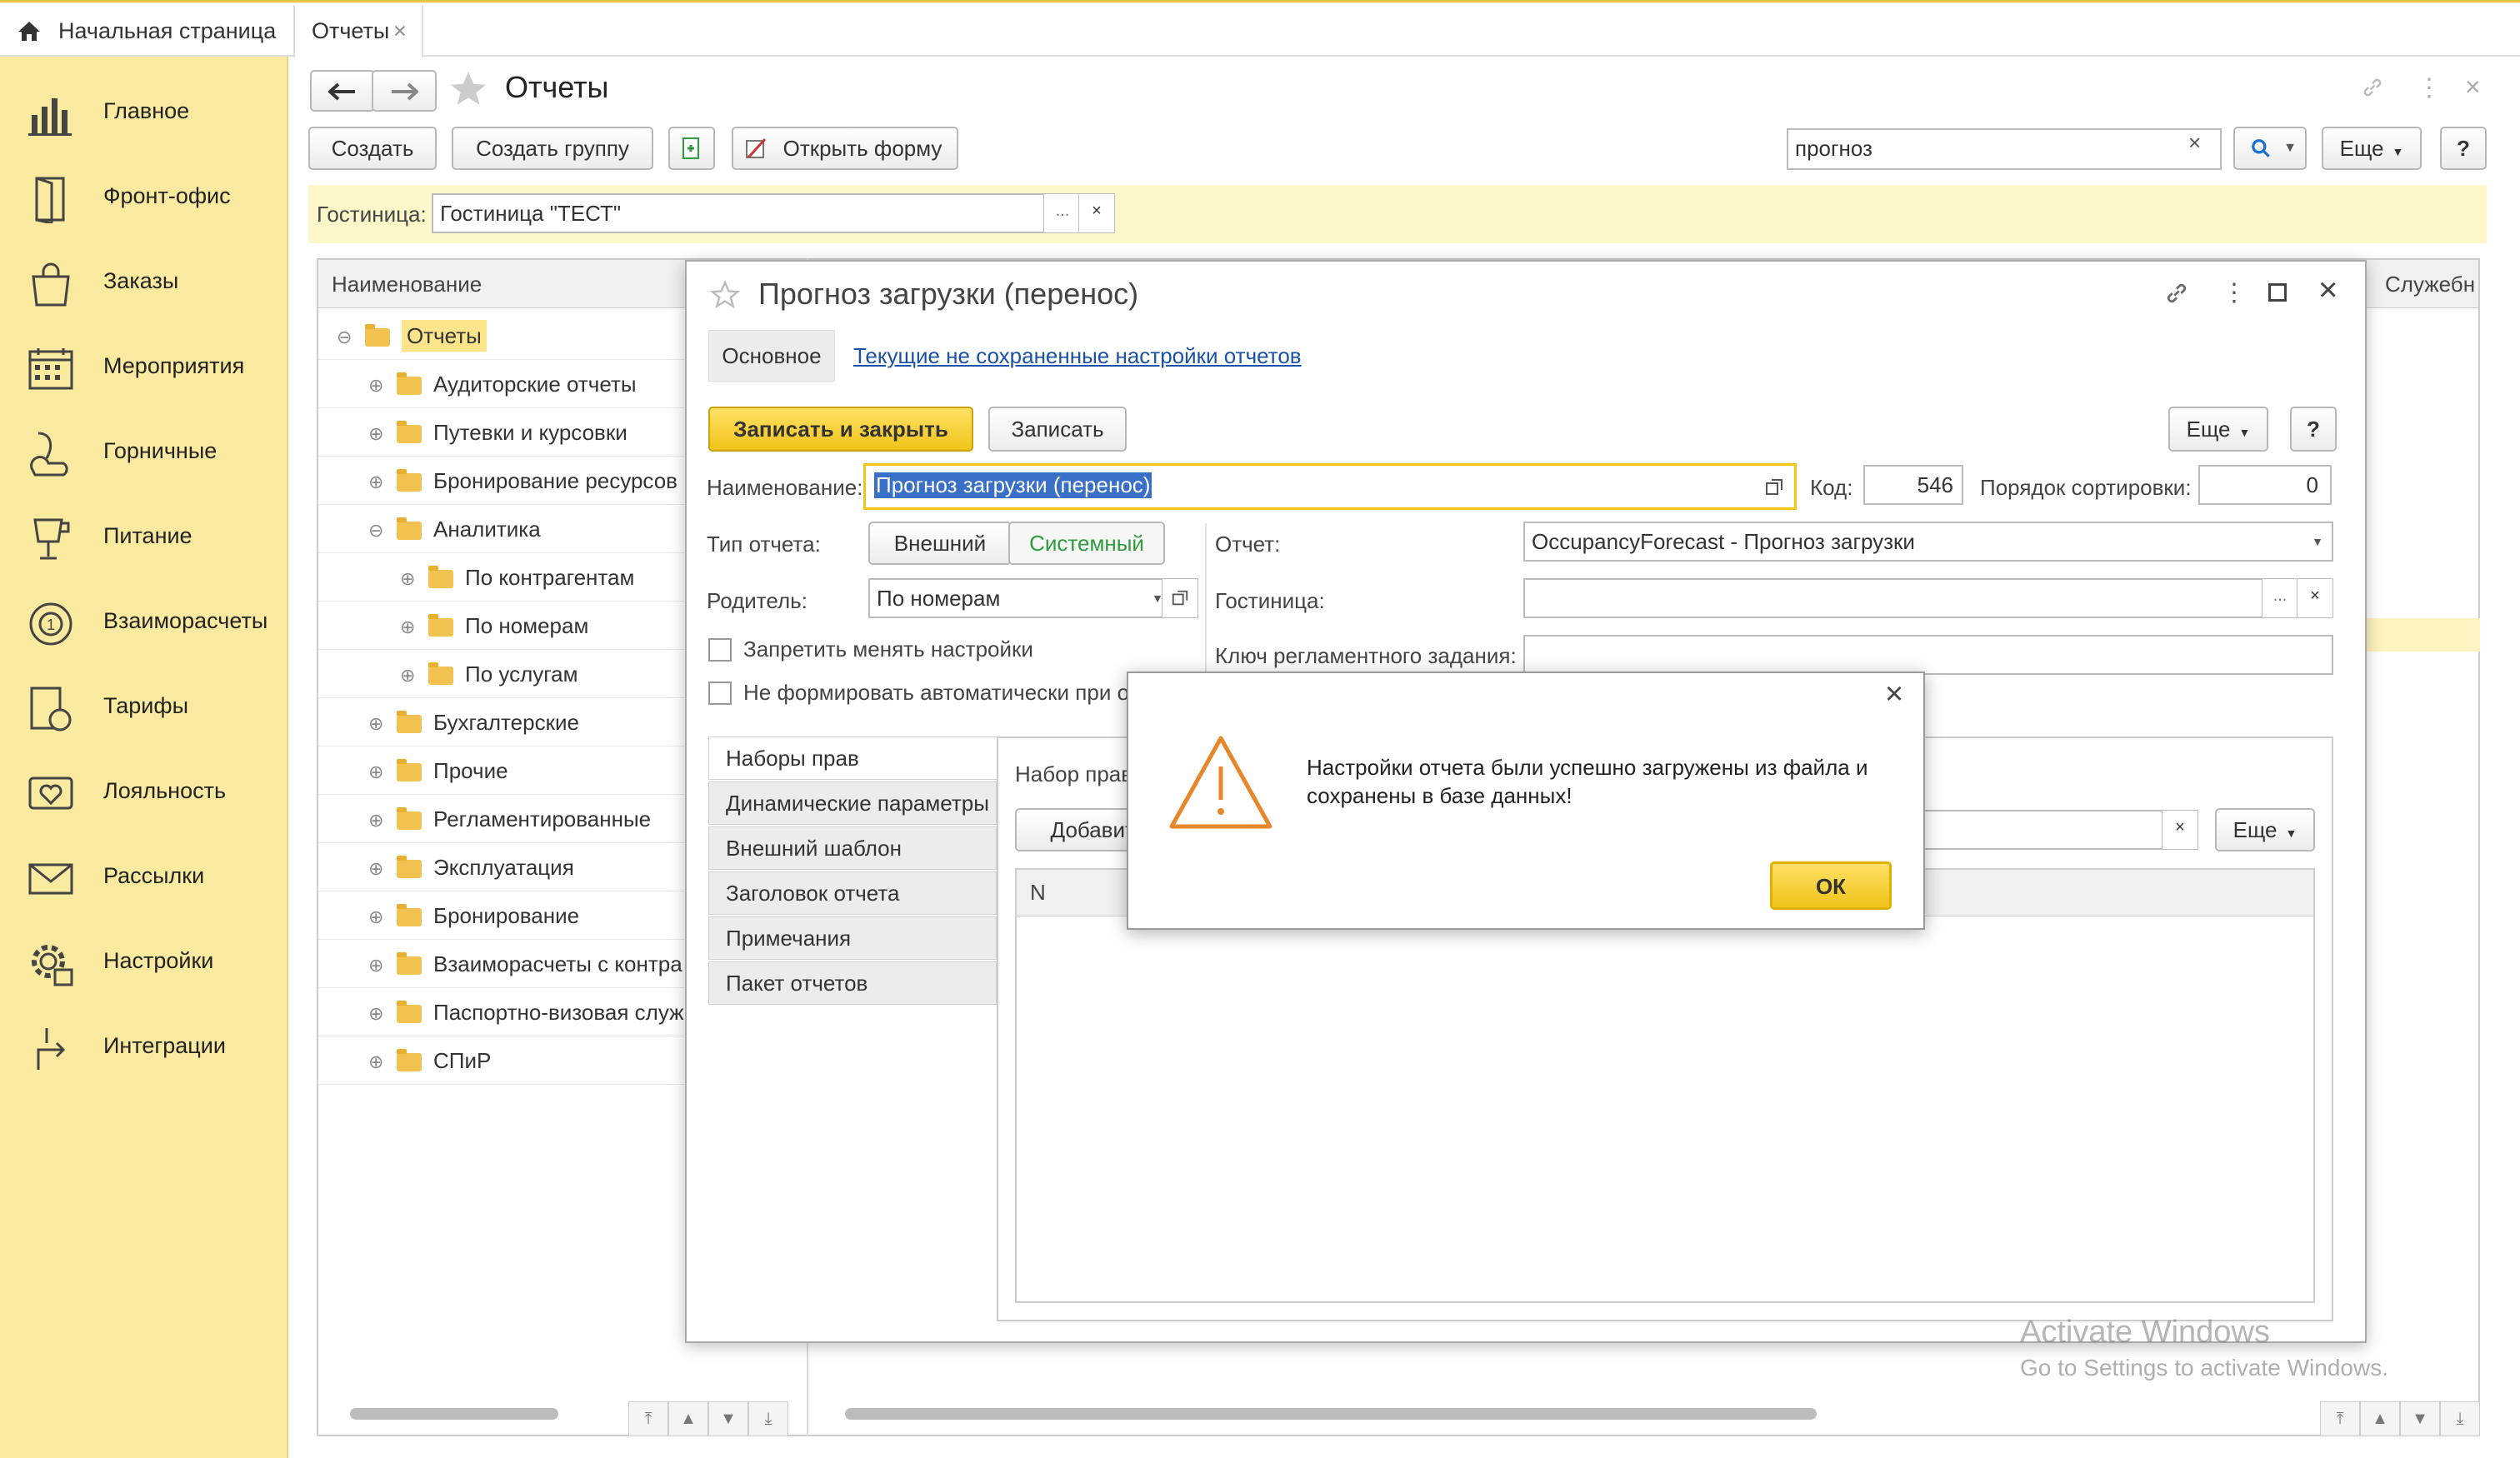 This screenshot has width=2520, height=1458. Describe the element at coordinates (144, 621) in the screenshot. I see `sidebar-item-7: 1 Взаиморасчеты` at that location.